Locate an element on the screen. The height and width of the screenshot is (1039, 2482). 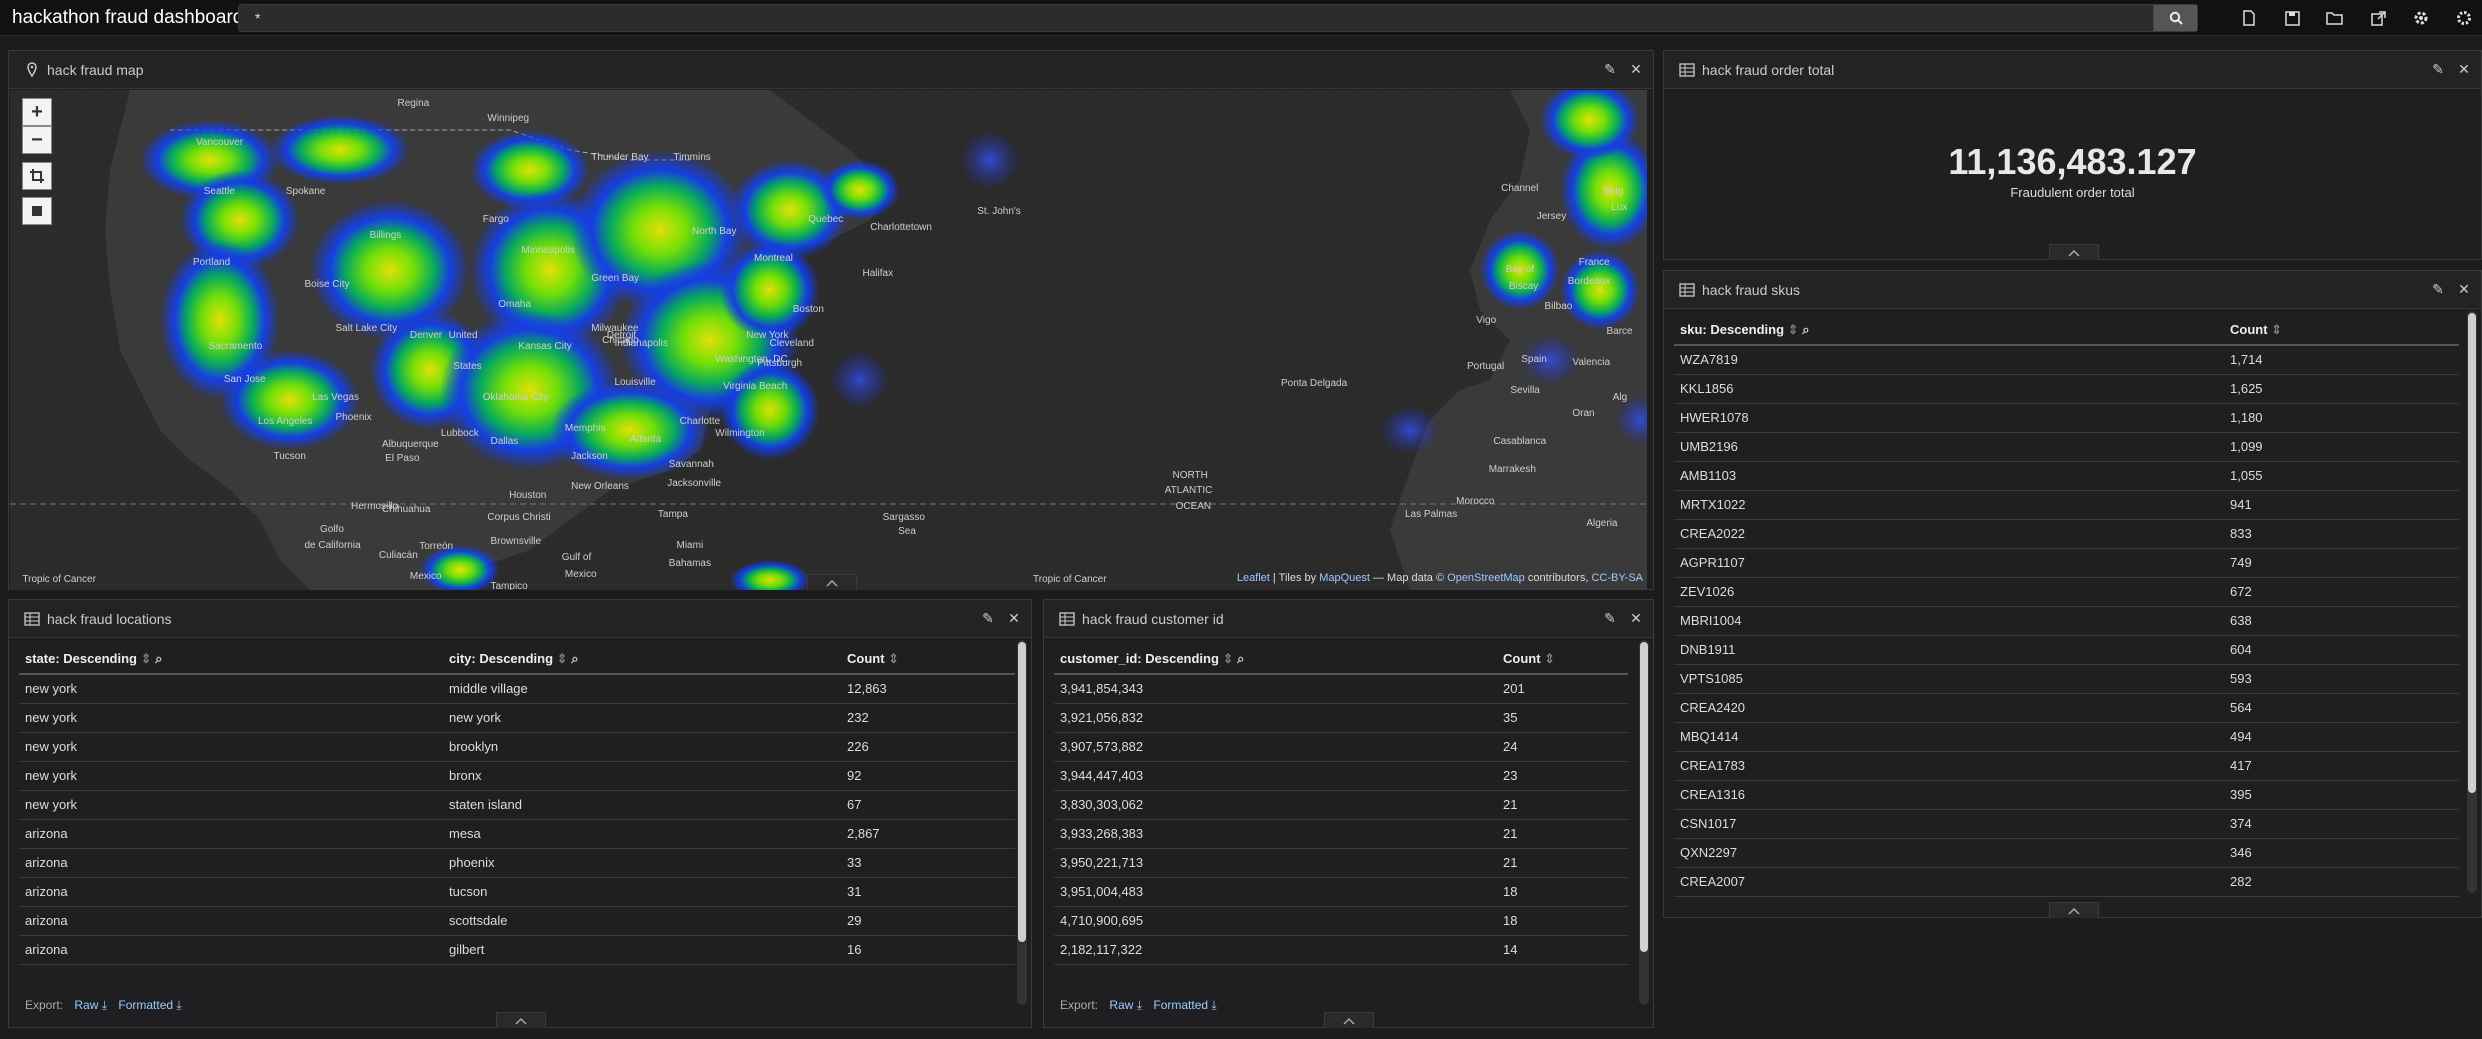
map-label: St. John's is located at coordinates (999, 212).